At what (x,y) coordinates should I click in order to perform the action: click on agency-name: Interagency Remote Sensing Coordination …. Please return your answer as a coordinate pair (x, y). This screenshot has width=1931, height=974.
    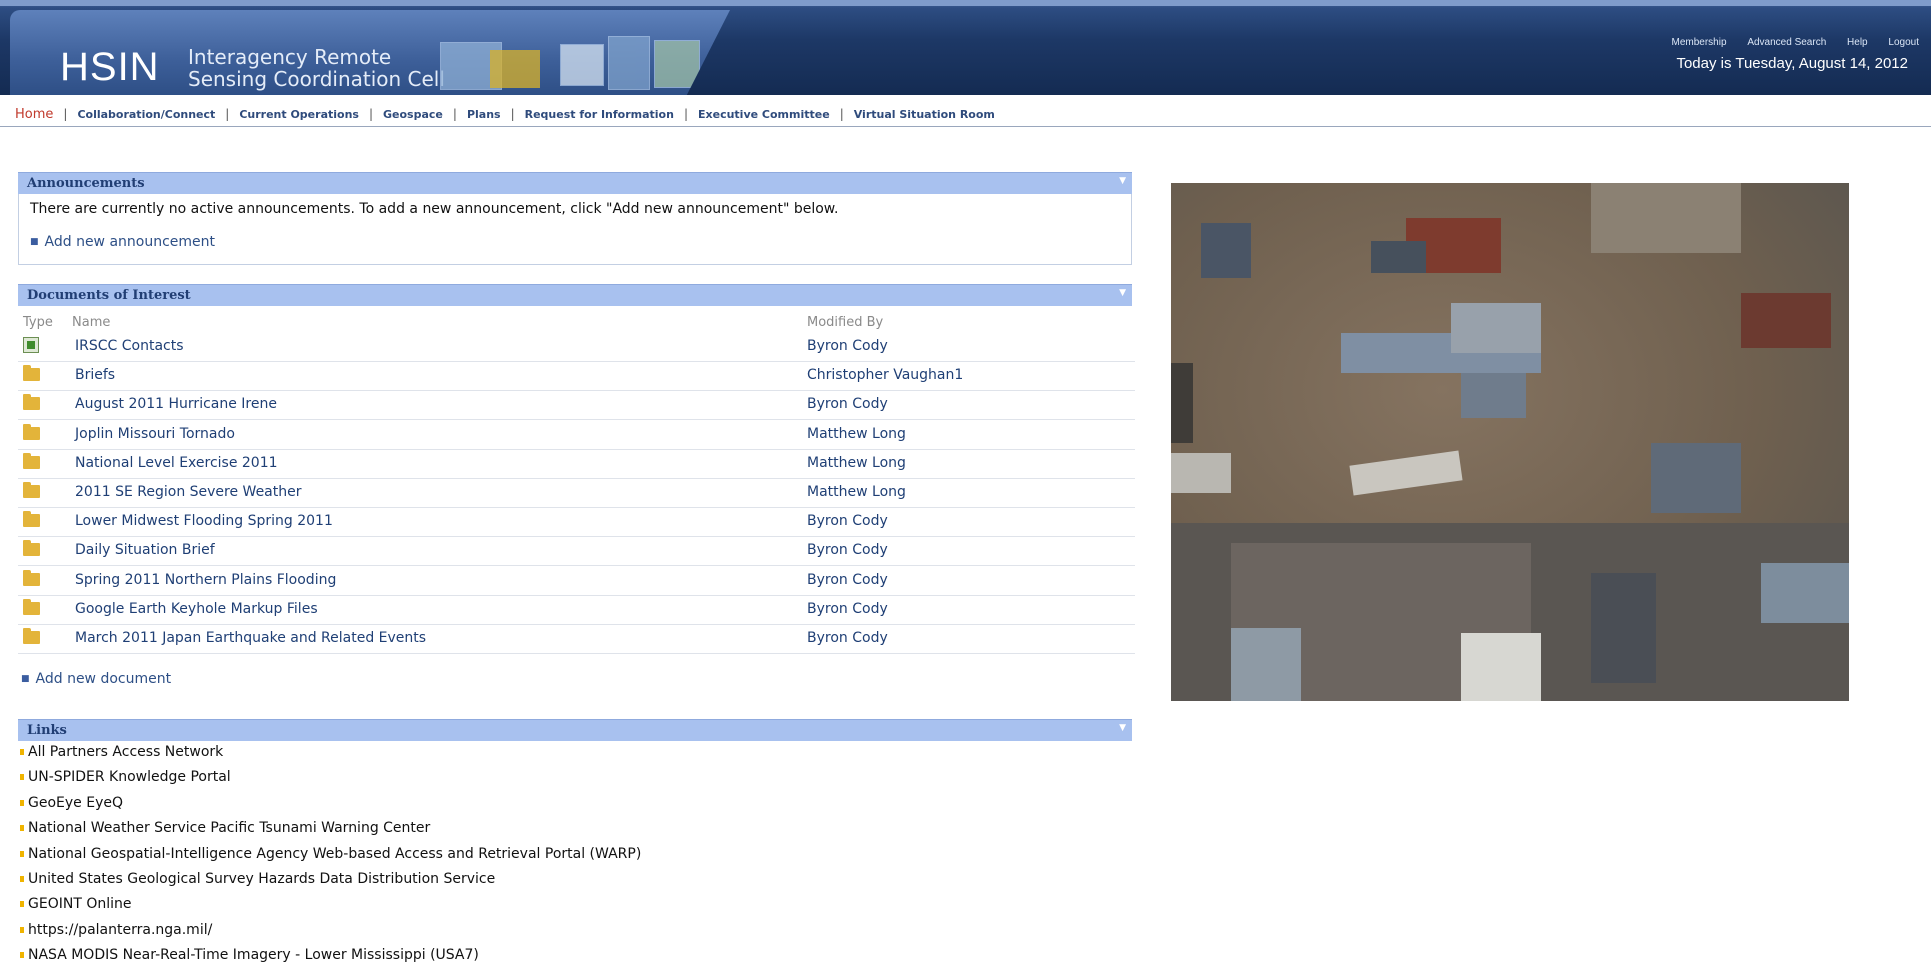
    Looking at the image, I should click on (316, 68).